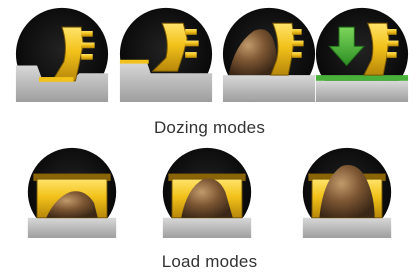 The height and width of the screenshot is (278, 419). Describe the element at coordinates (72, 192) in the screenshot. I see `light-load-icon` at that location.